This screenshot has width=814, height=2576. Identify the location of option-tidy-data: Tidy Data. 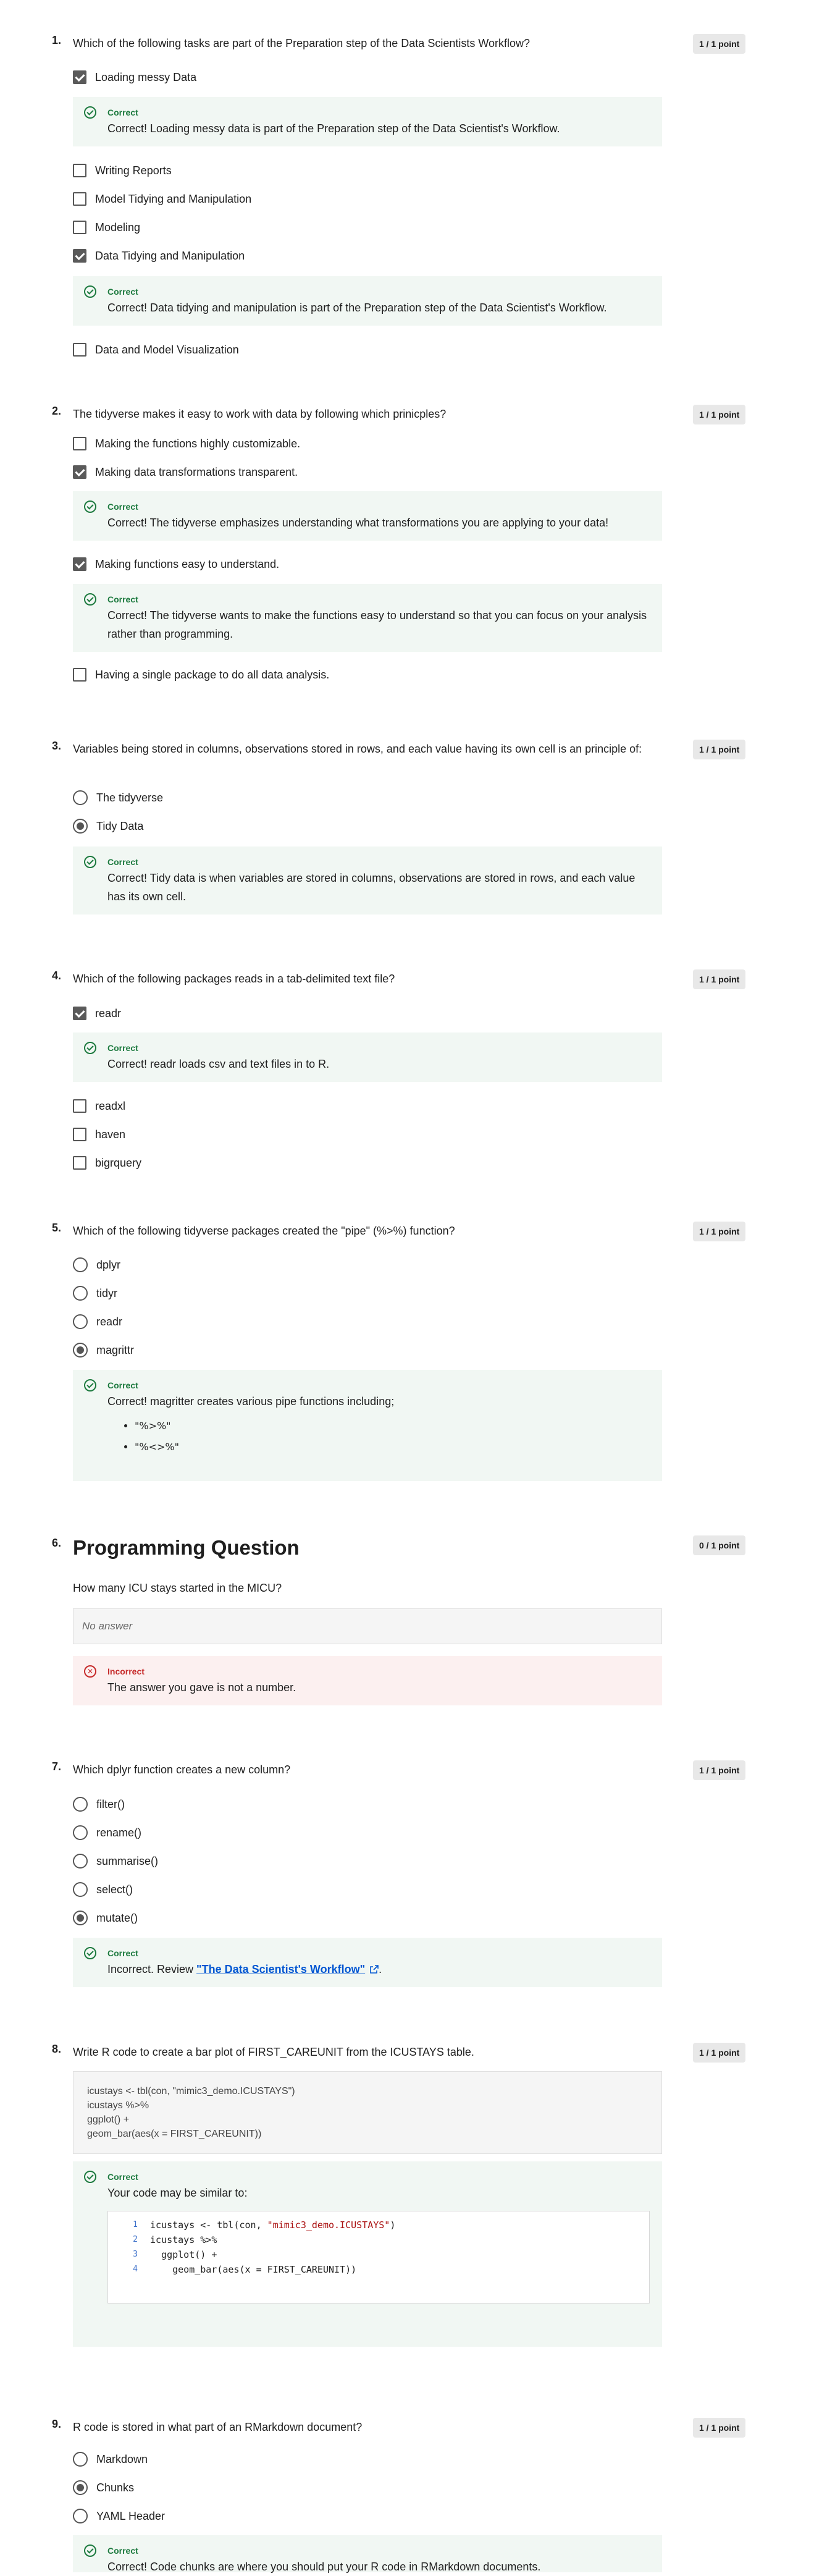
(108, 826).